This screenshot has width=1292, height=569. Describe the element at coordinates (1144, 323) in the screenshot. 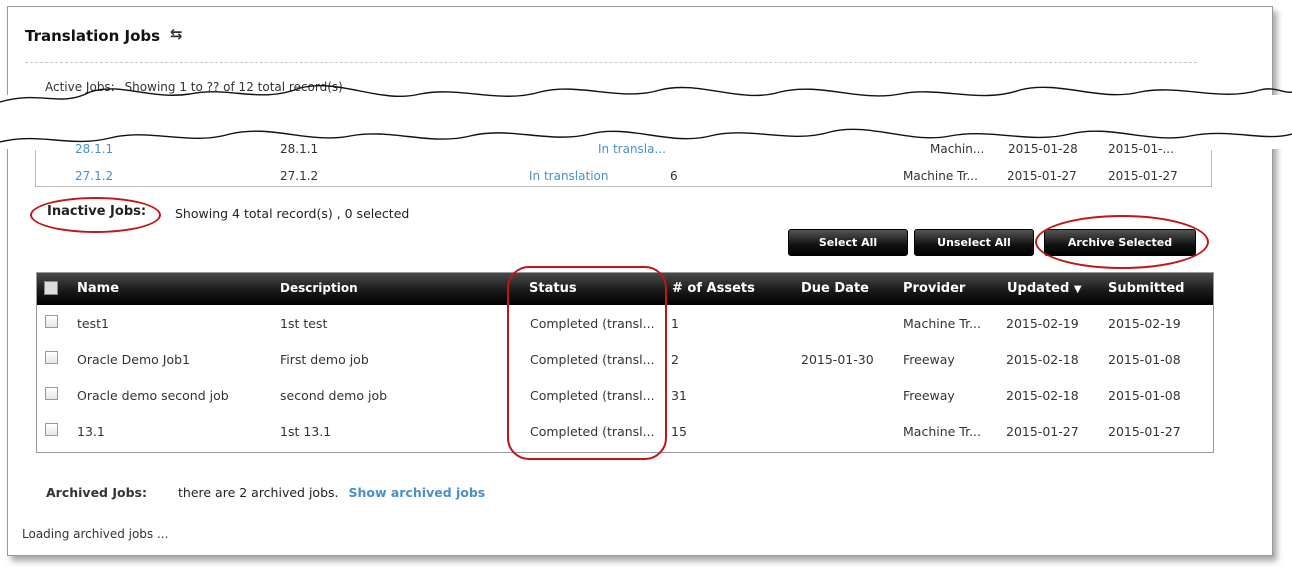

I see `job-submitted: 2015-02-19` at that location.